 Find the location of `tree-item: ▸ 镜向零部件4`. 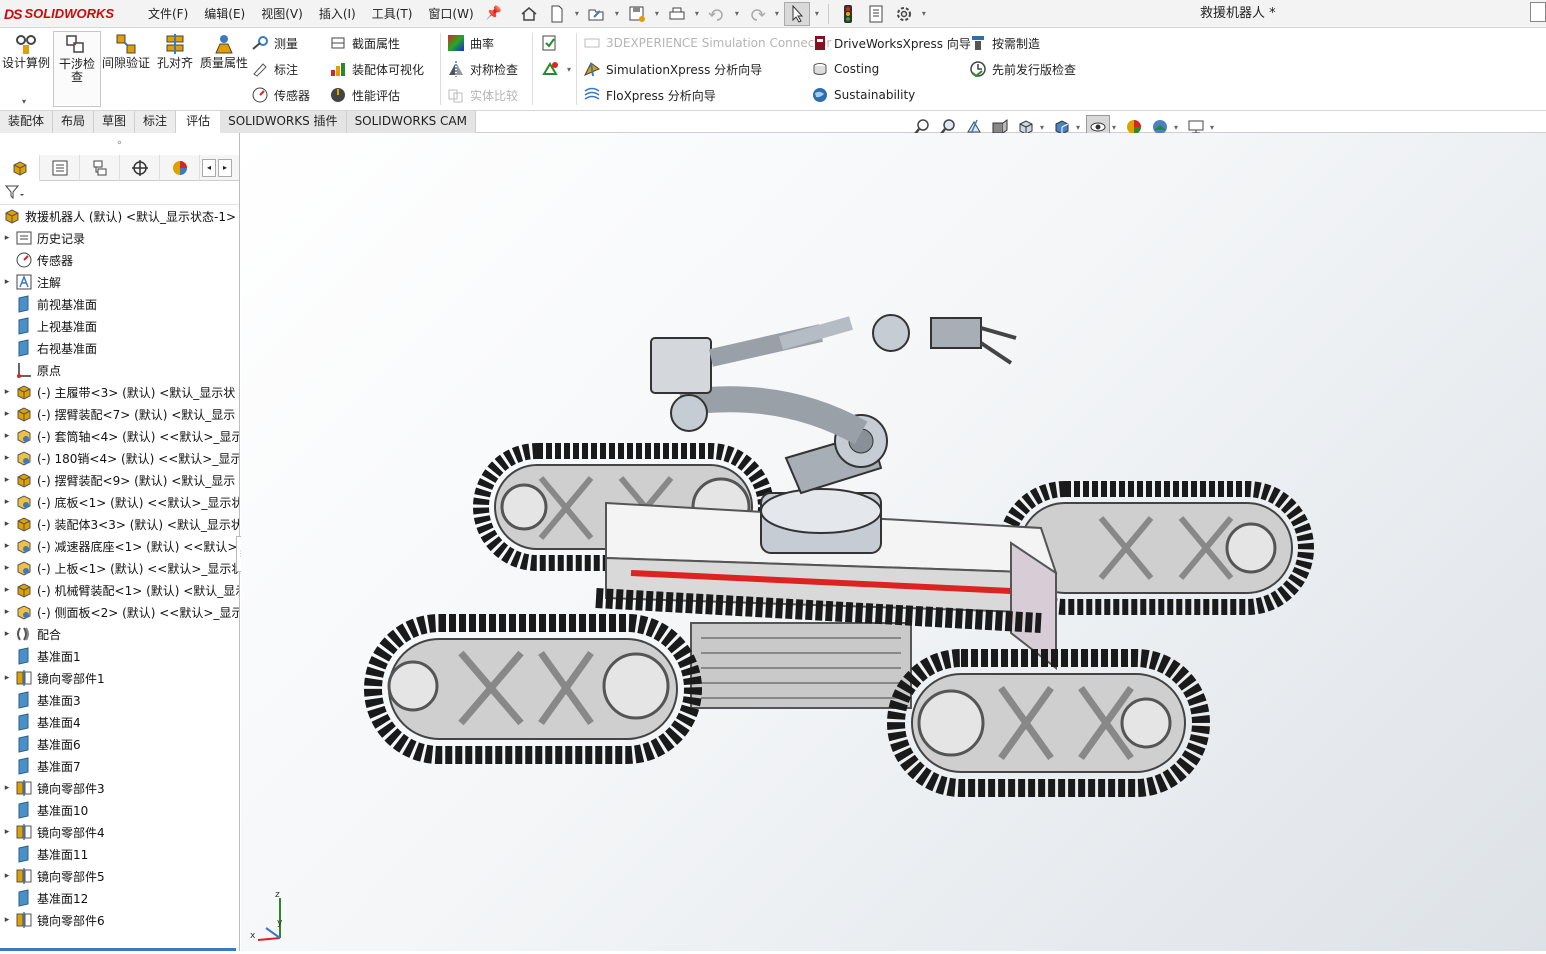

tree-item: ▸ 镜向零部件4 is located at coordinates (119, 832).